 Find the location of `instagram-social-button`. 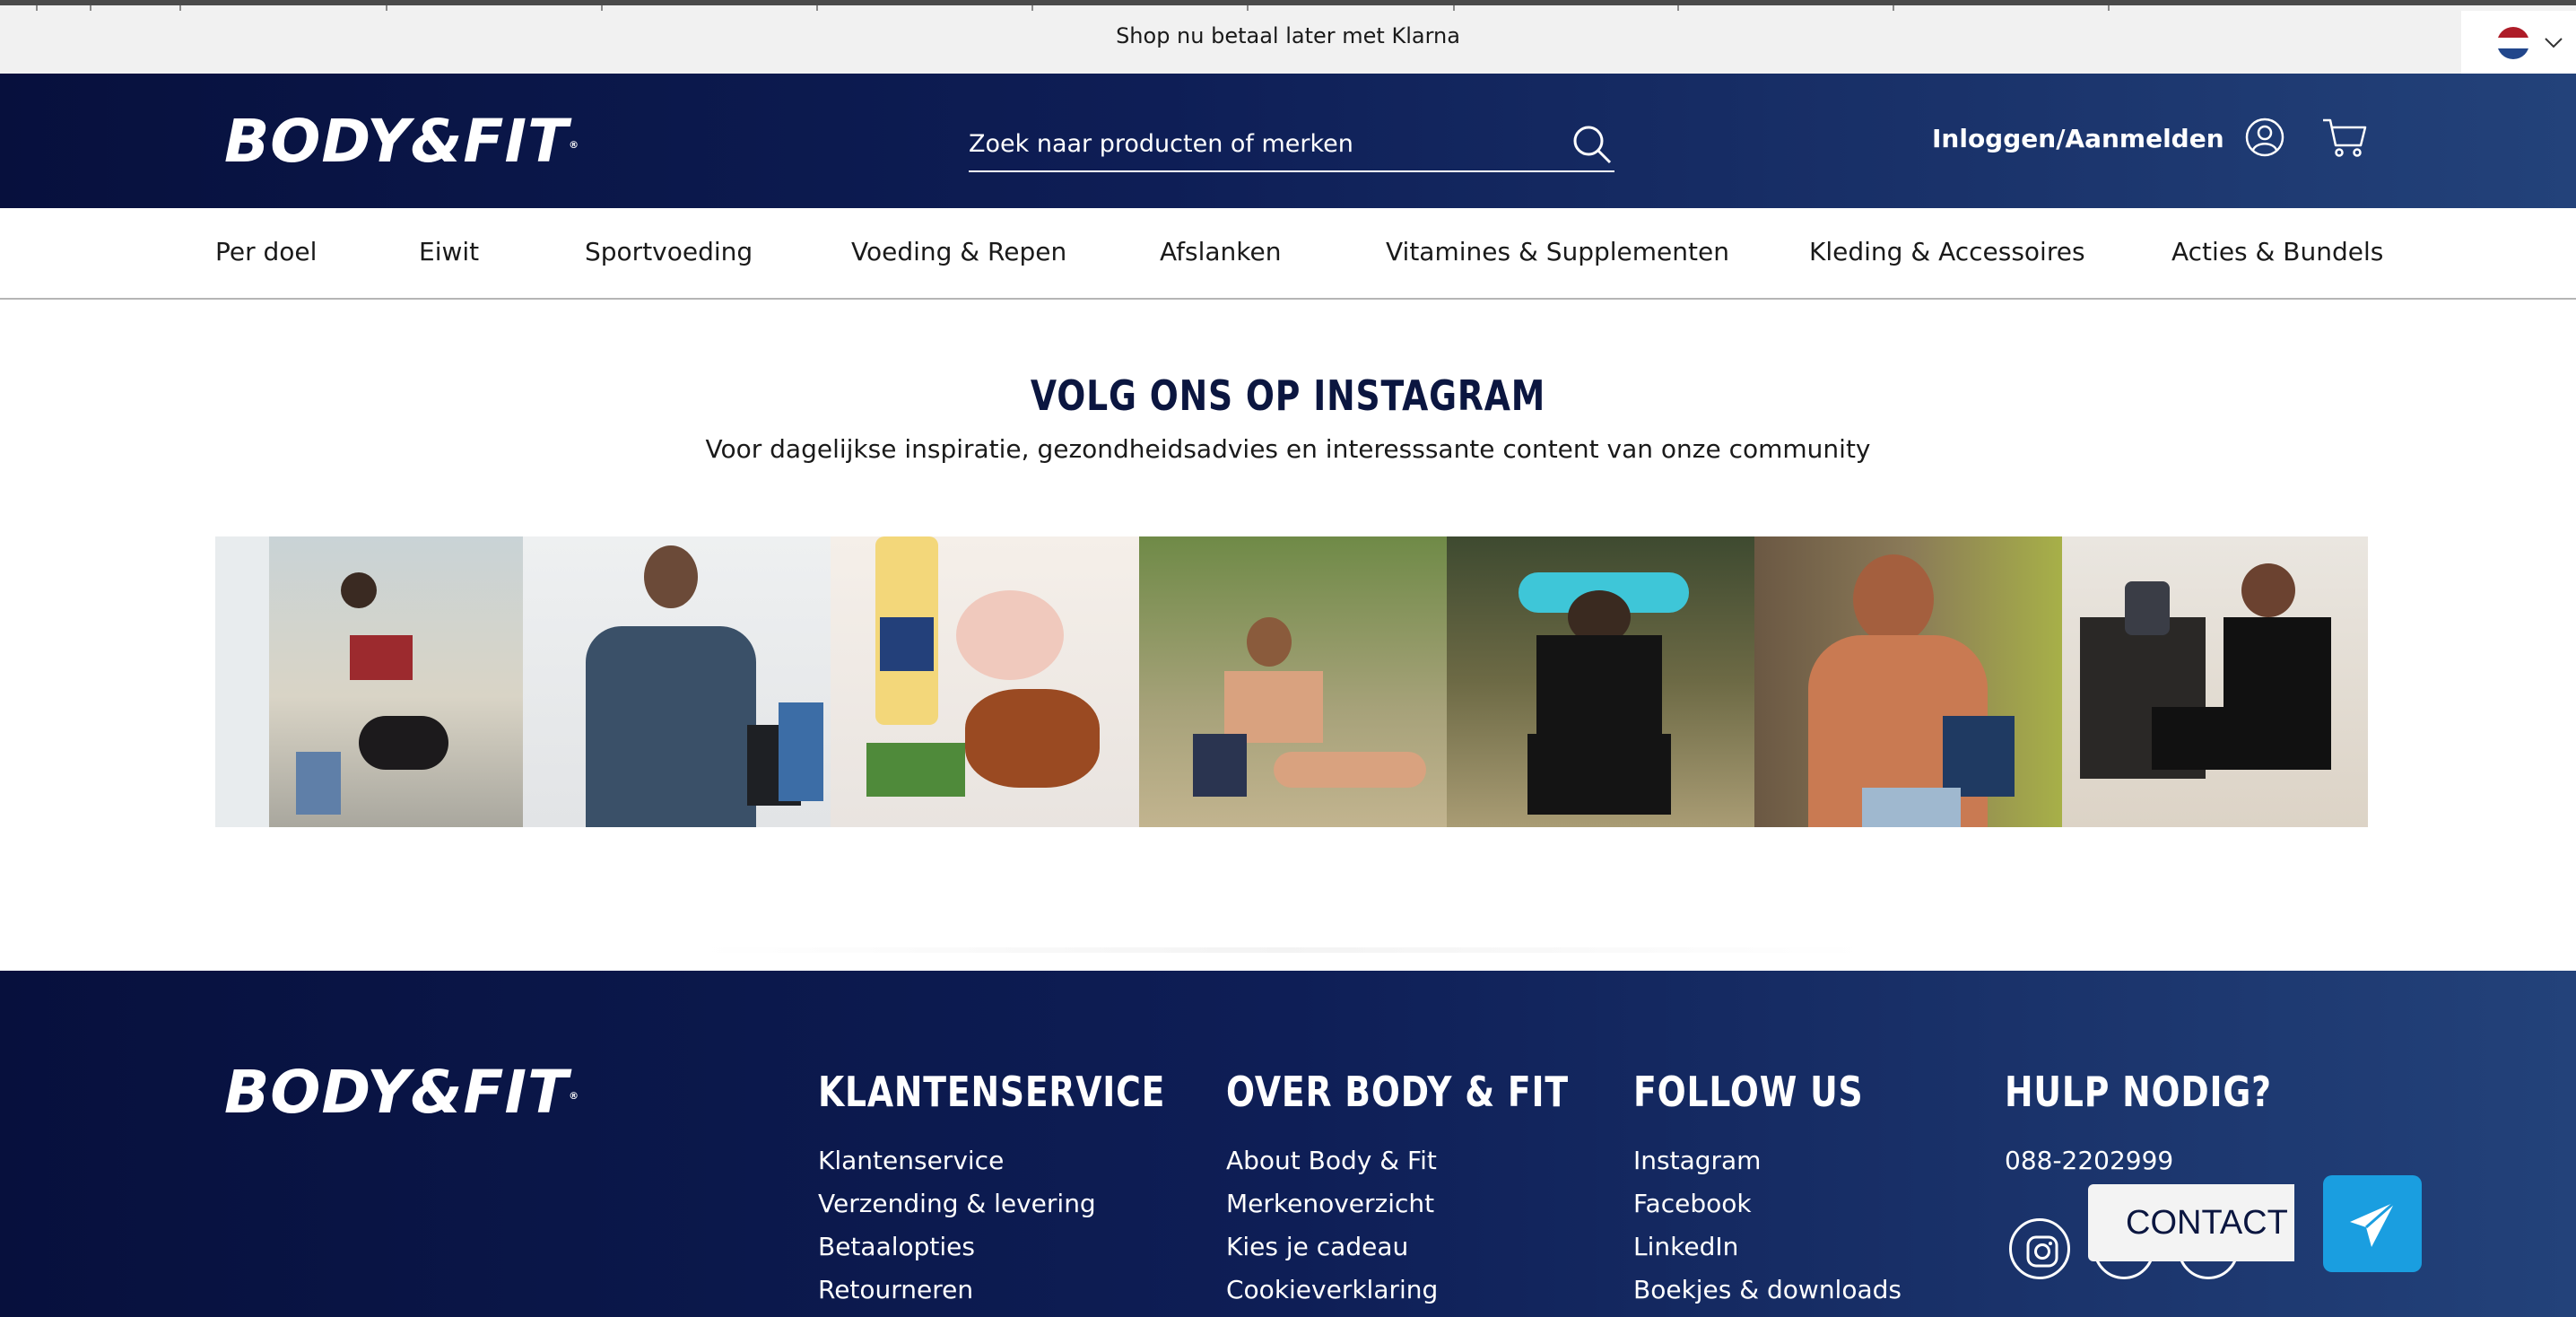

instagram-social-button is located at coordinates (2039, 1248).